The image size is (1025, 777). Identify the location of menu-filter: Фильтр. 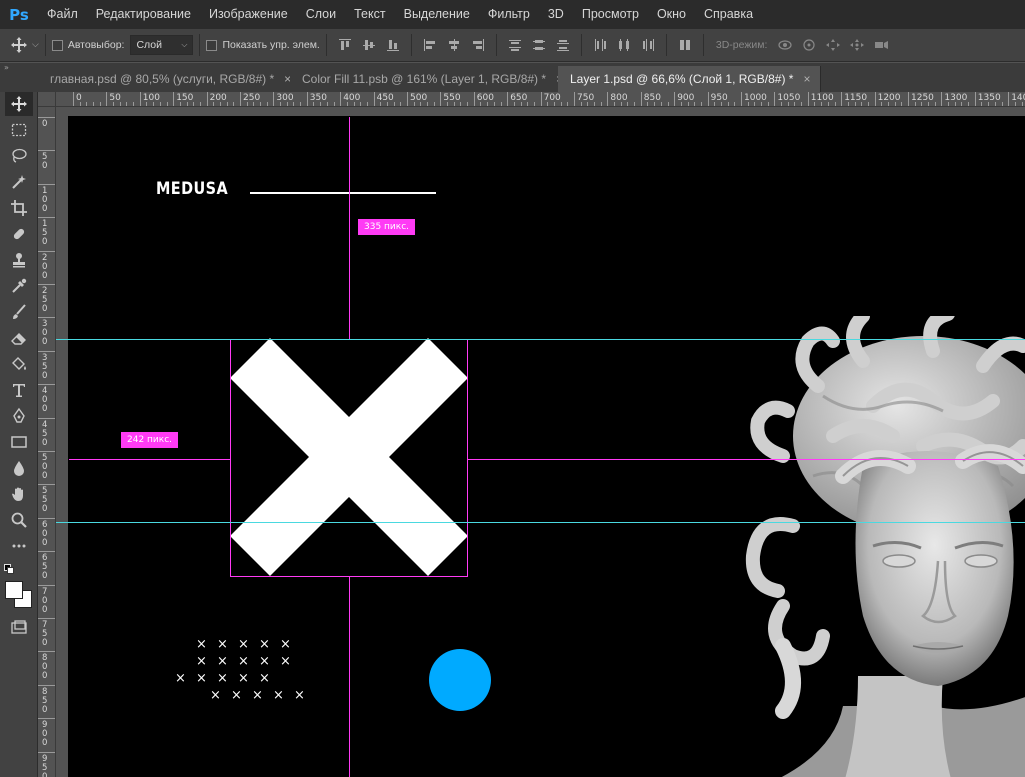
(509, 14).